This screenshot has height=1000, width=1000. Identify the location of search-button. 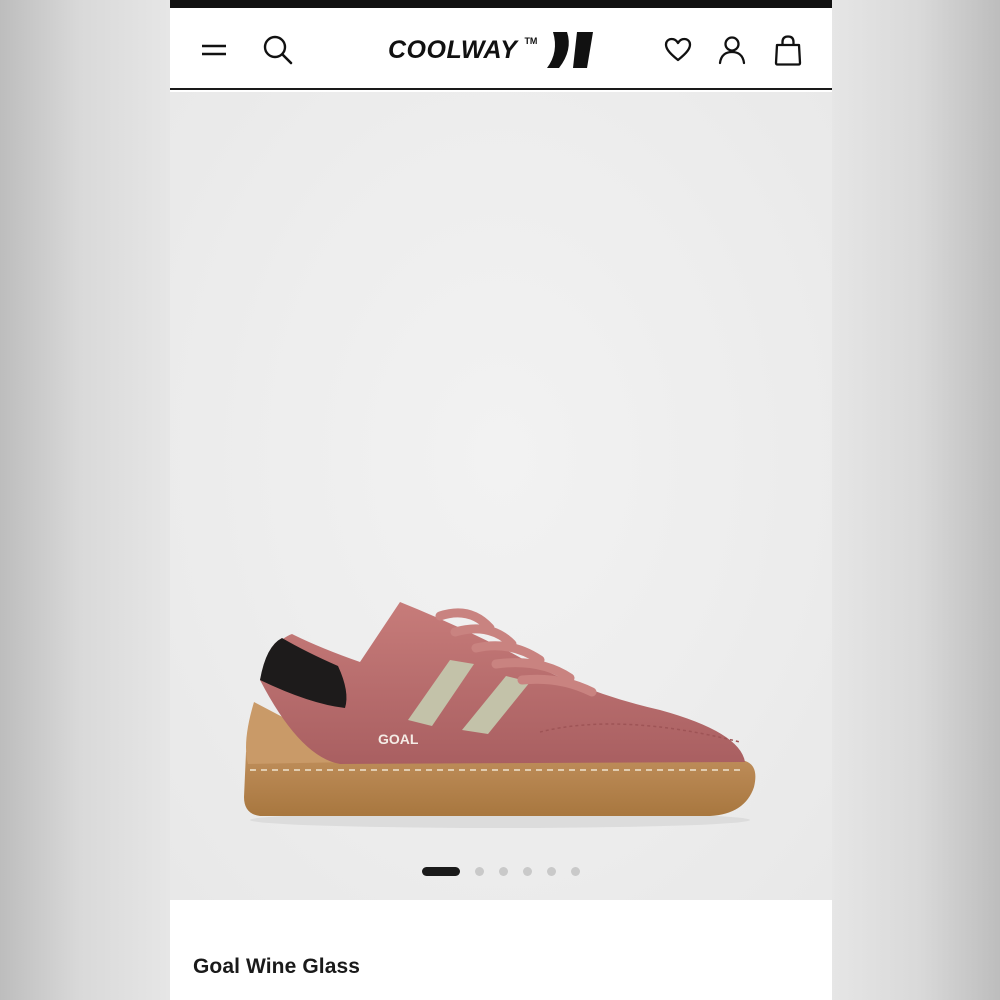
(278, 50).